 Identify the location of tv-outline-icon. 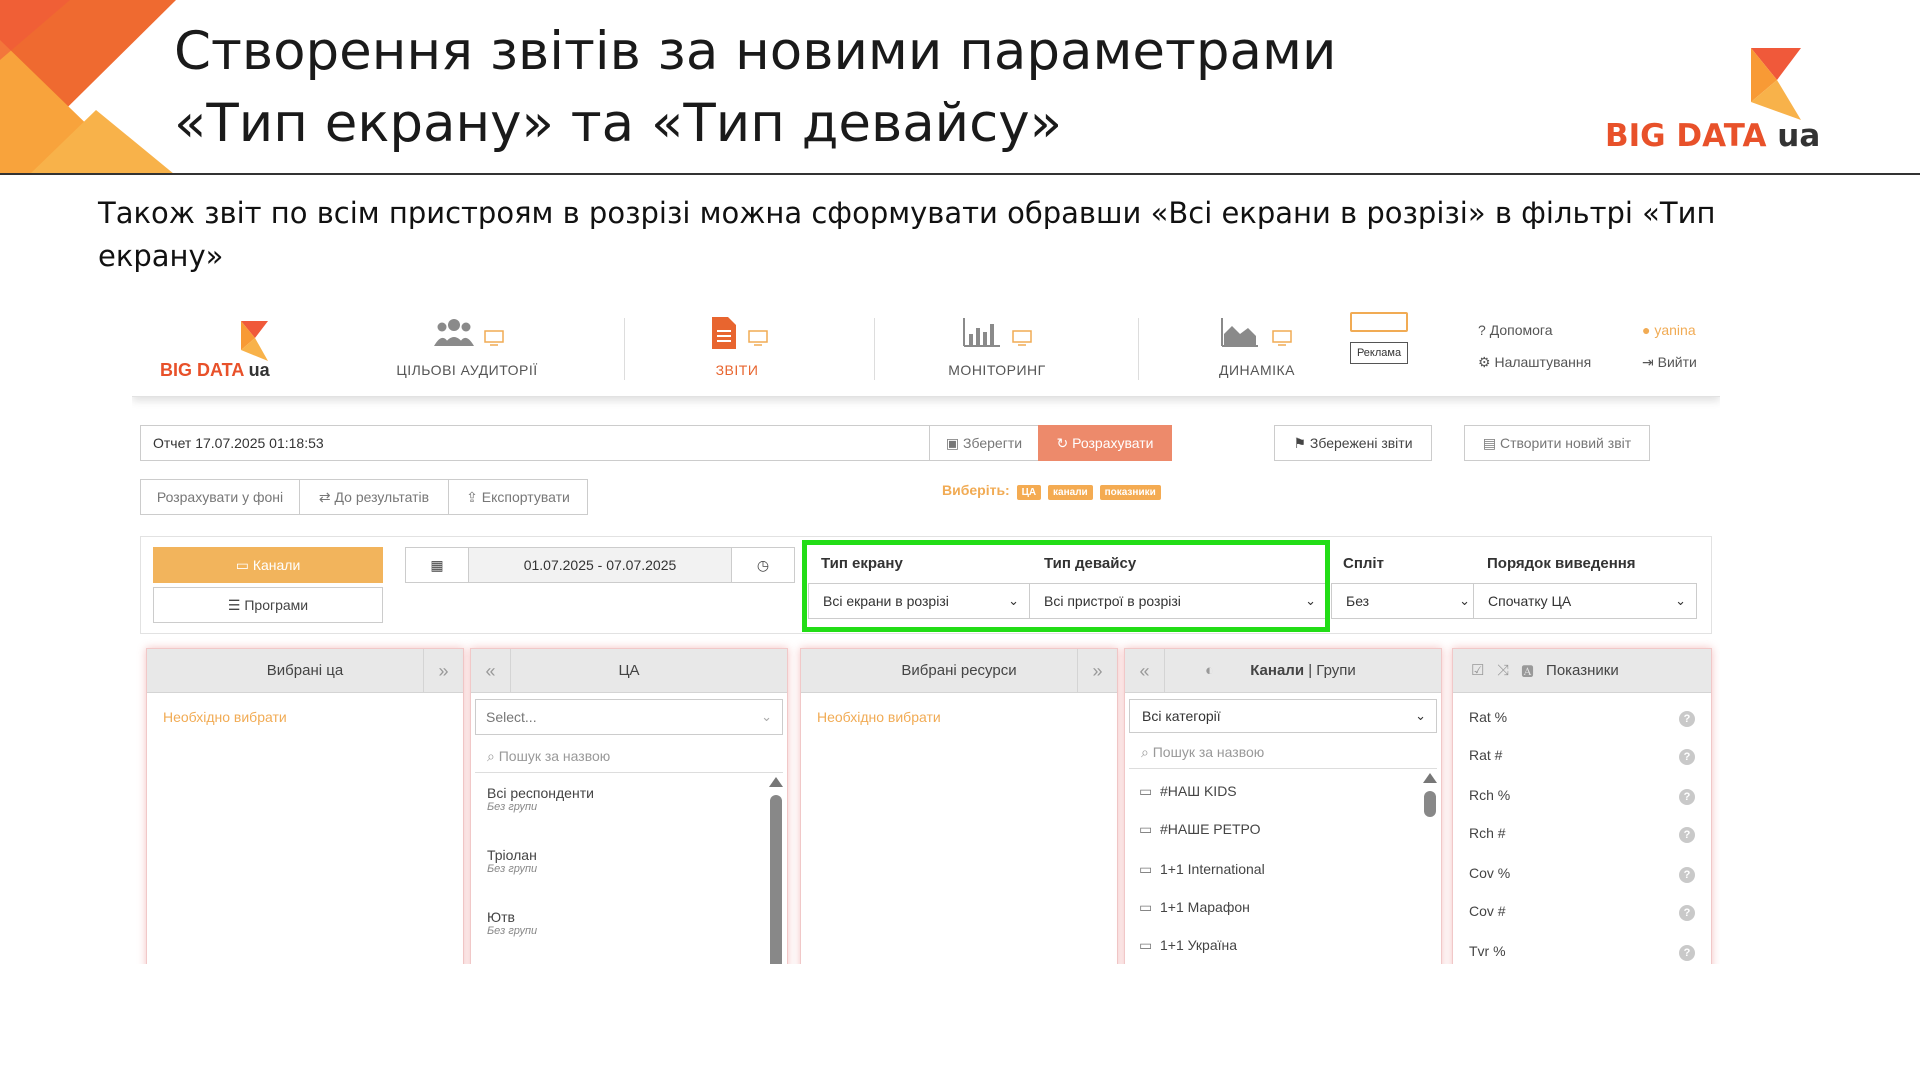
(1379, 322).